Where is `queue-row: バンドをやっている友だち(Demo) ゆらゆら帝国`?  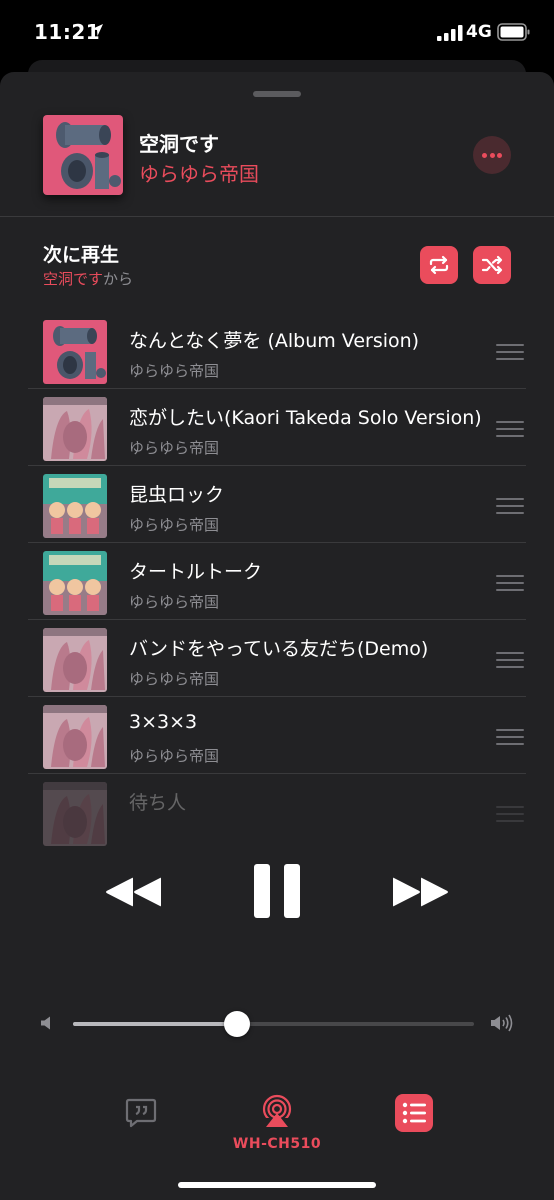 queue-row: バンドをやっている友だち(Demo) ゆらゆら帝国 is located at coordinates (277, 658).